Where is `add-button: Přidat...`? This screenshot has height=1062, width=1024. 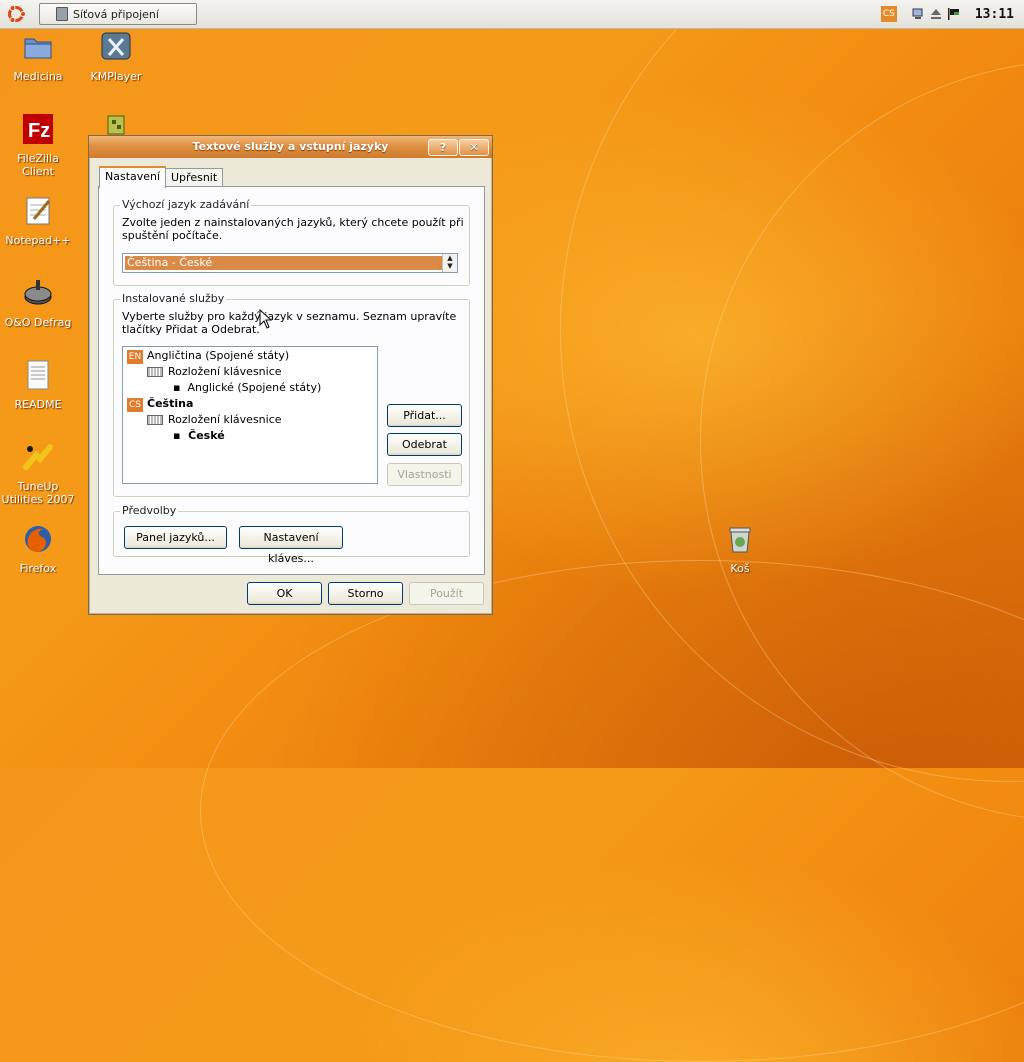 add-button: Přidat... is located at coordinates (424, 415).